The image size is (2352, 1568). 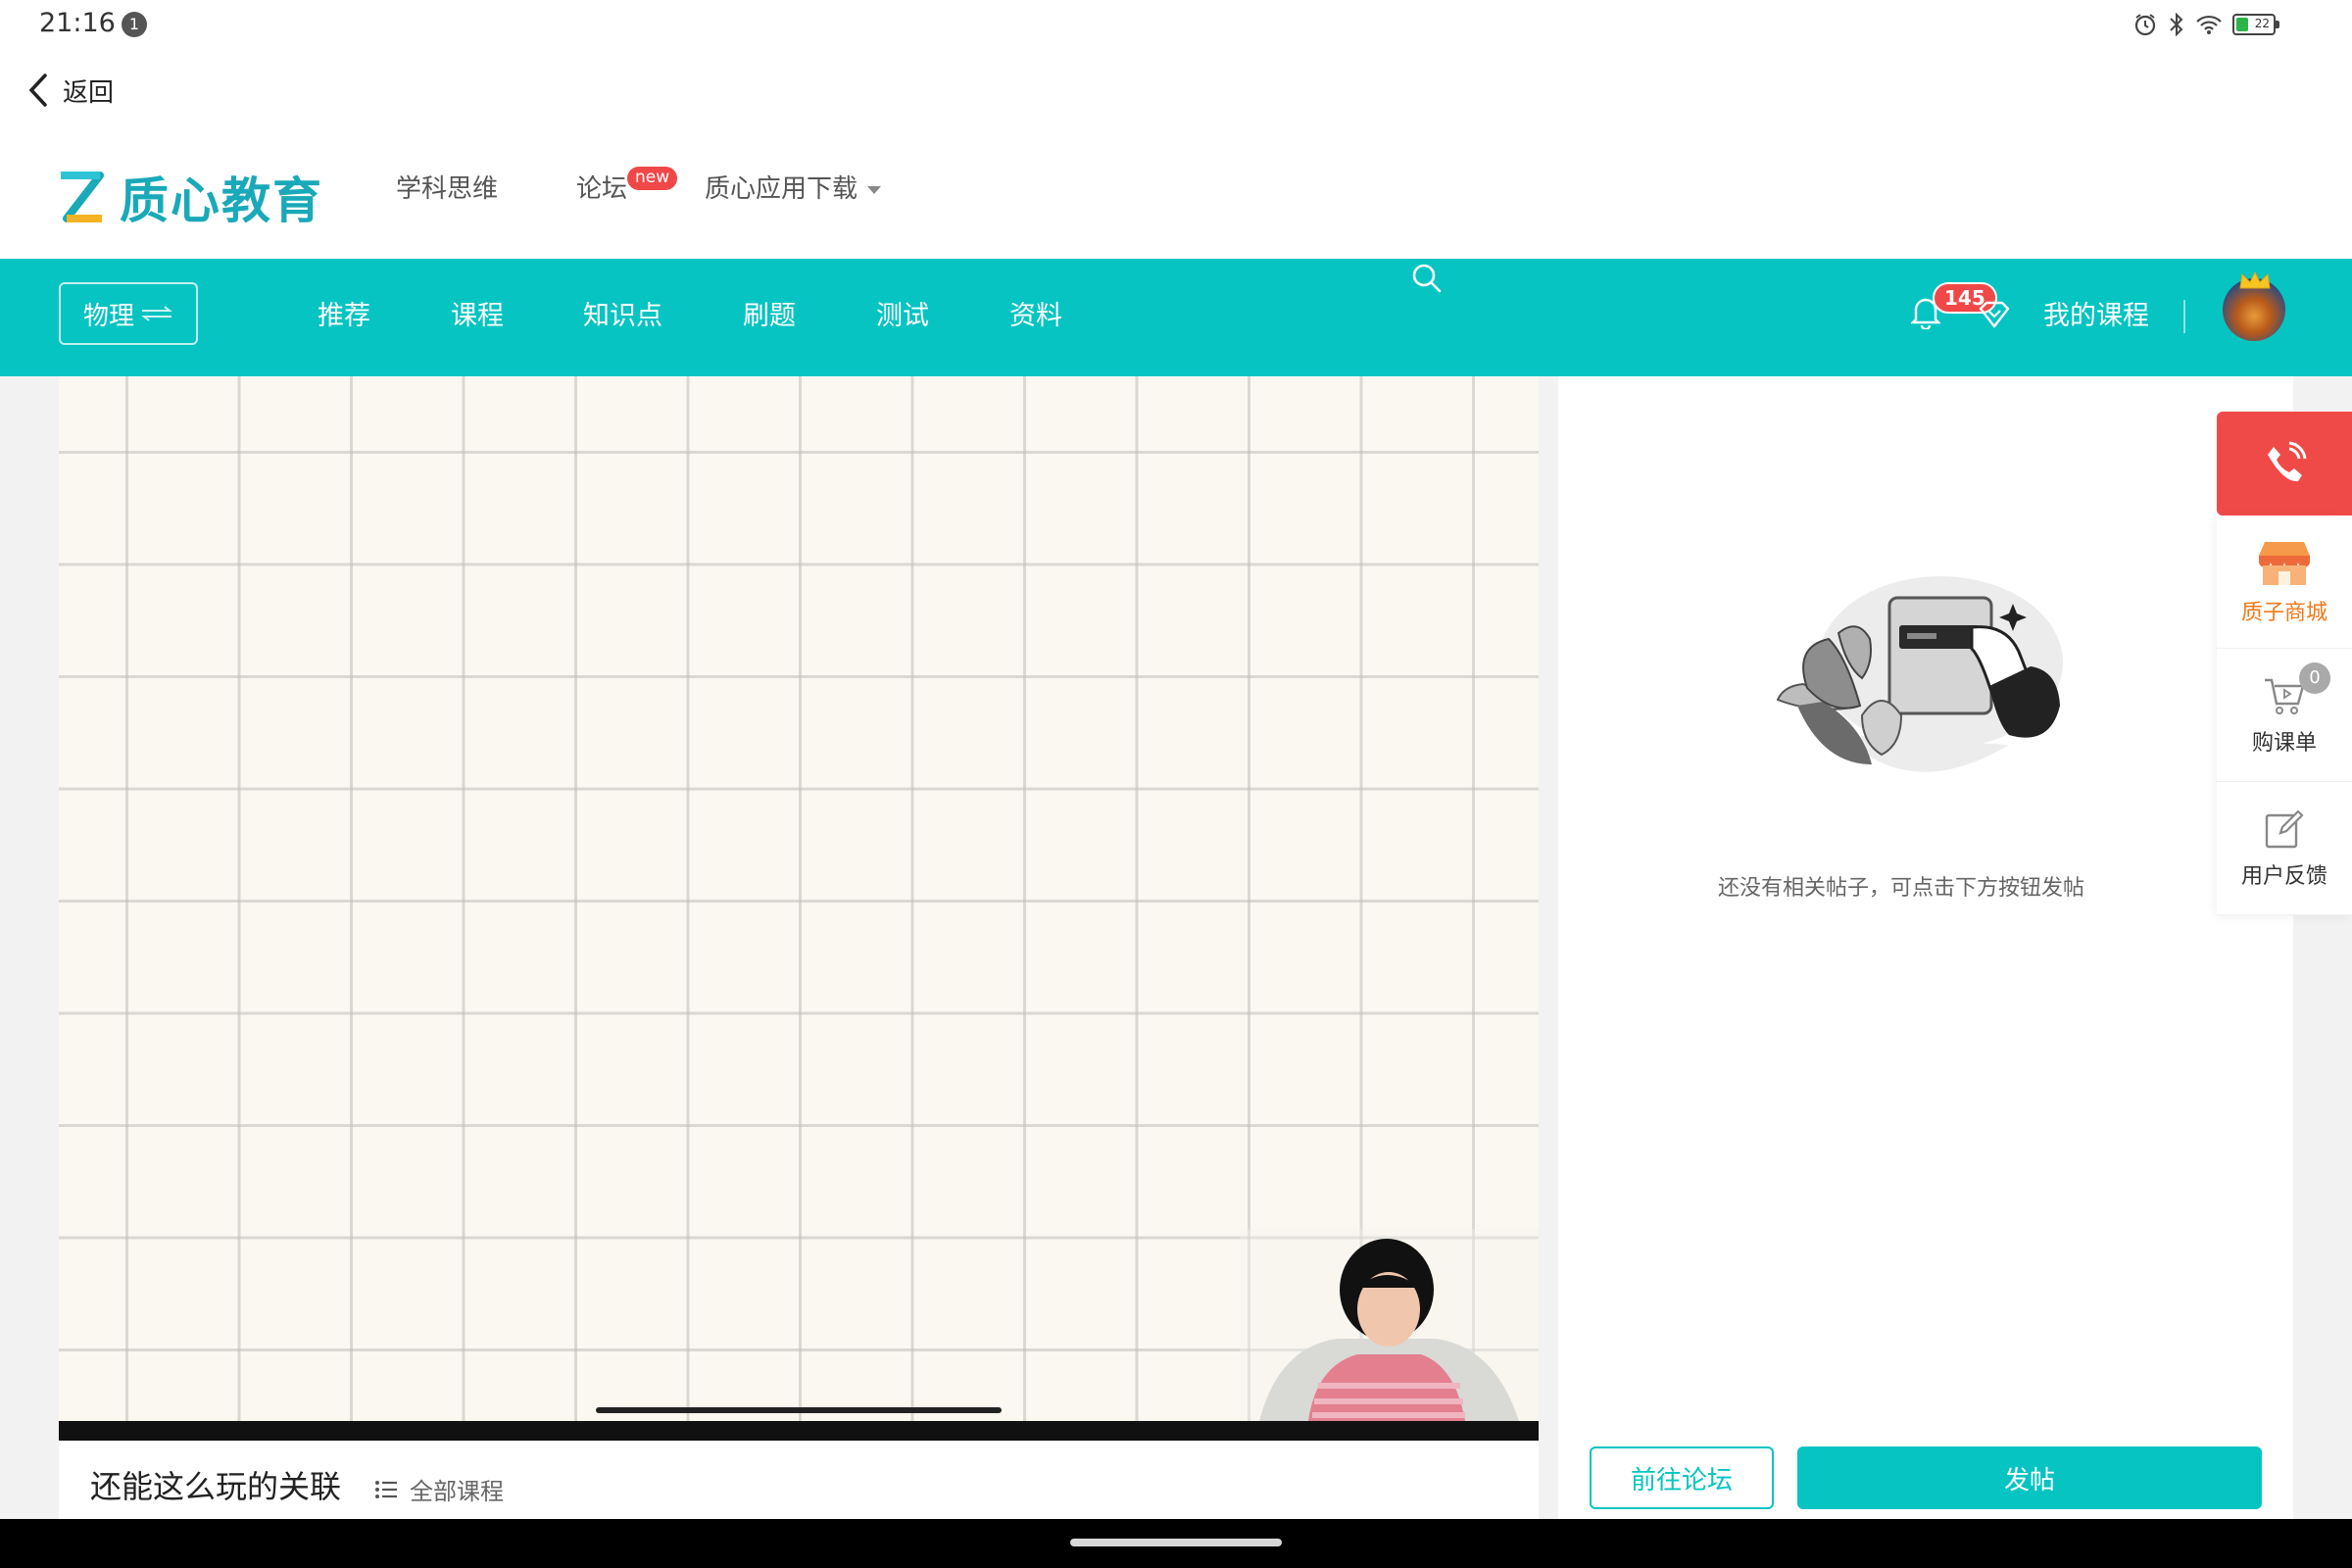 What do you see at coordinates (2284, 743) in the screenshot?
I see `cart-label: 购课单` at bounding box center [2284, 743].